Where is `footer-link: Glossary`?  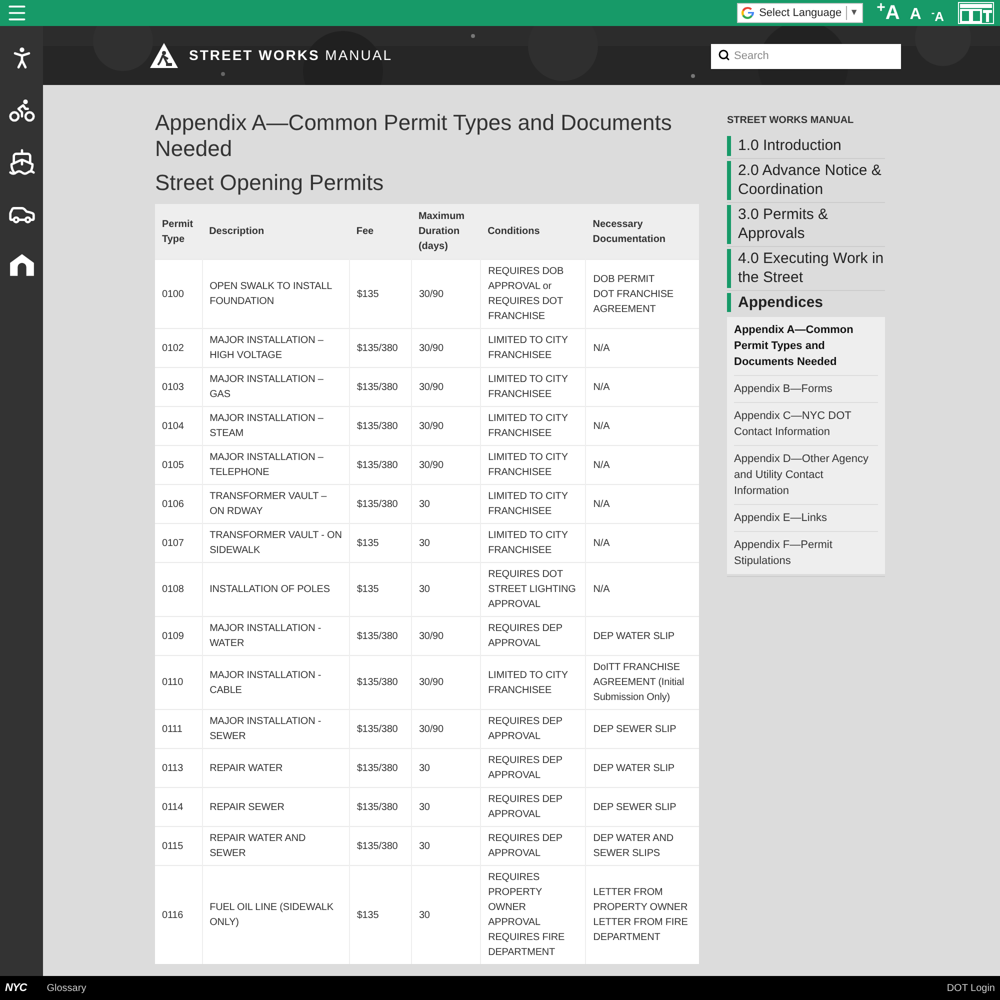
footer-link: Glossary is located at coordinates (66, 988).